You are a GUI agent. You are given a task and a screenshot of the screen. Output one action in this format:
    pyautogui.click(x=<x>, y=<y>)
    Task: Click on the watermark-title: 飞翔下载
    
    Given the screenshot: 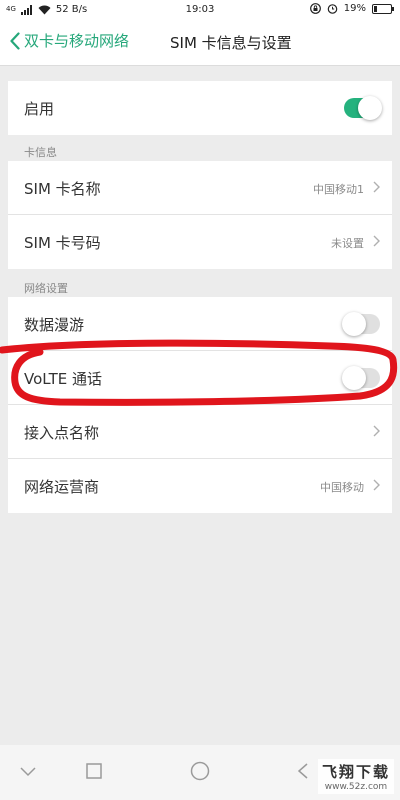 What is the action you would take?
    pyautogui.click(x=355, y=772)
    